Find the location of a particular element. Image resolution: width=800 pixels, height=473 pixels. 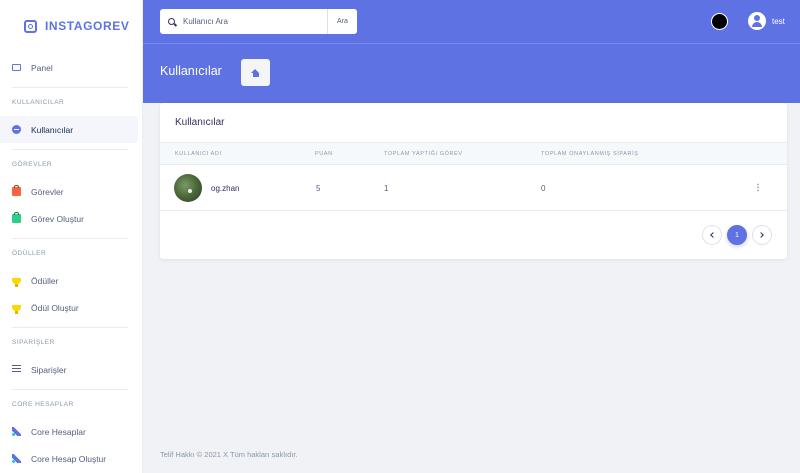

column-header-username: KULLANICI ADI is located at coordinates (198, 154).